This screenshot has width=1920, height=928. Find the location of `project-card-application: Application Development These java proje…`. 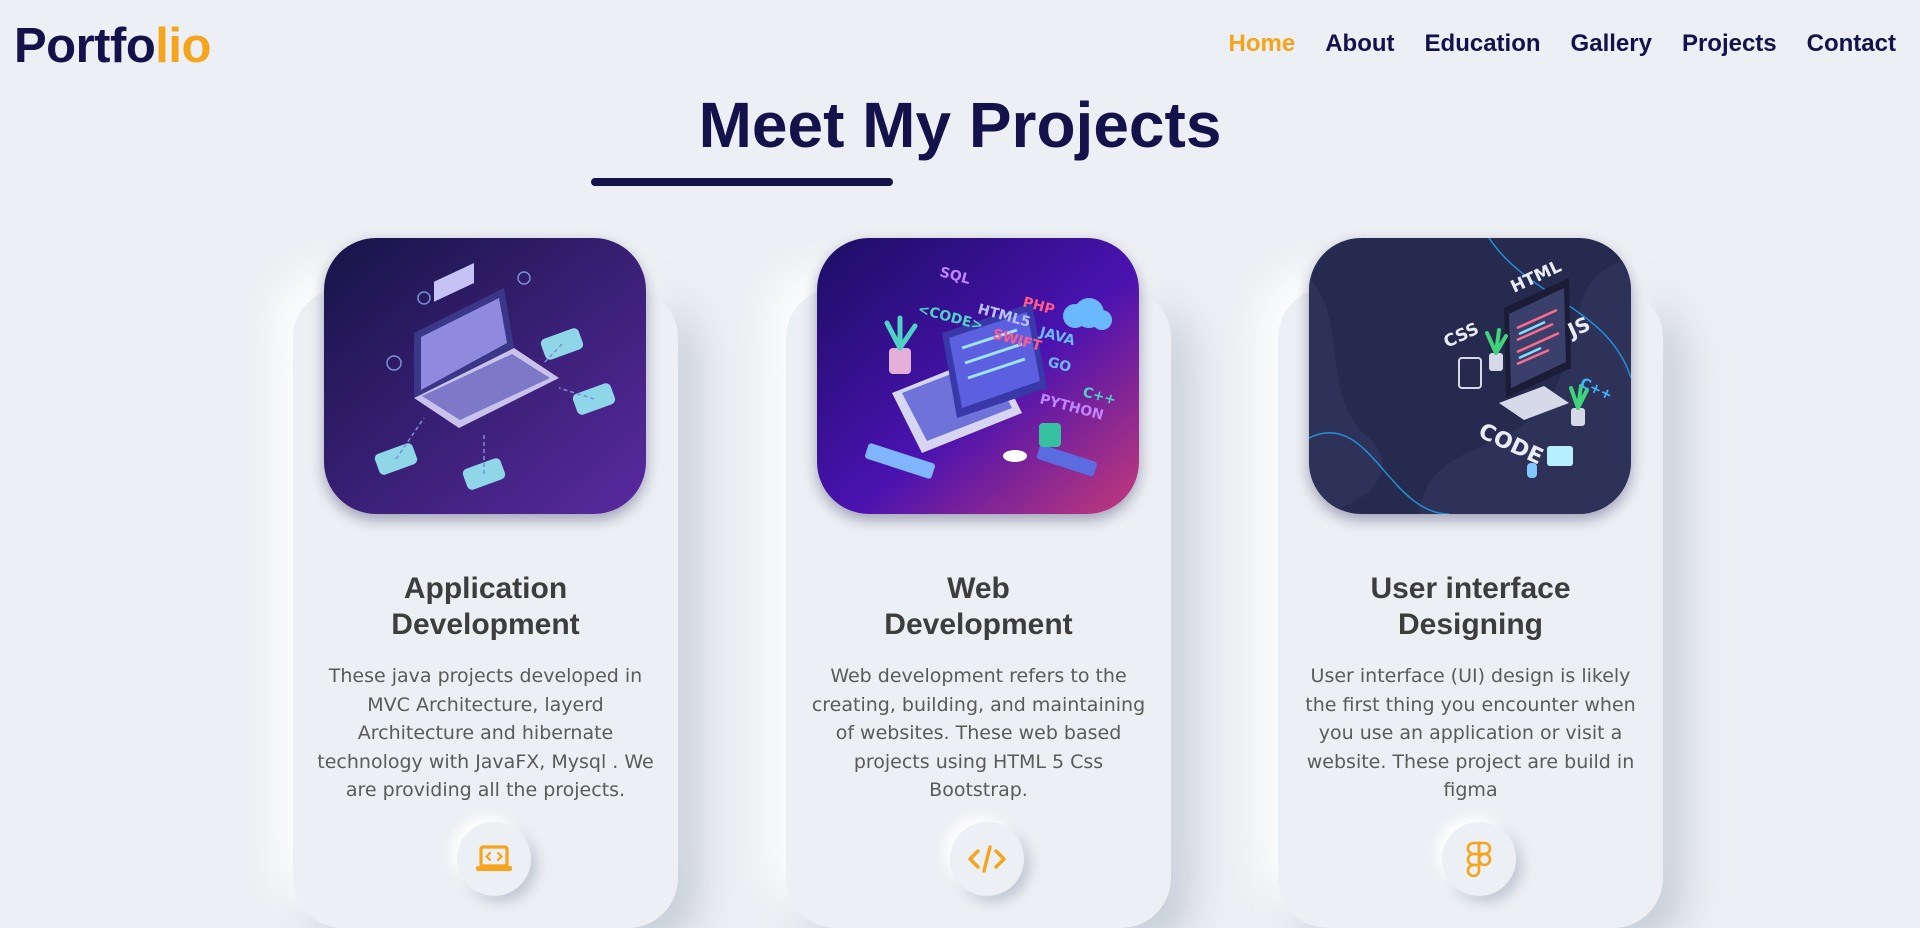

project-card-application: Application Development These java proje… is located at coordinates (485, 583).